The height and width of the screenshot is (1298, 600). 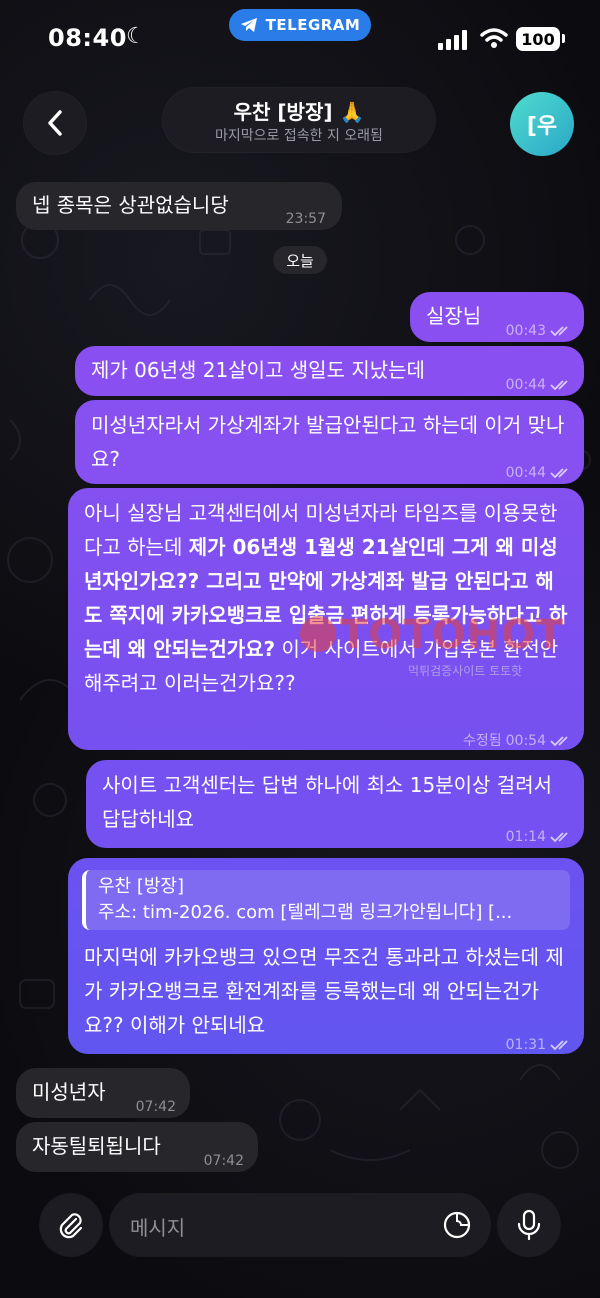 I want to click on watermark: TOTOHOT 먹튀검증사이트 토토핫, so click(x=450, y=652).